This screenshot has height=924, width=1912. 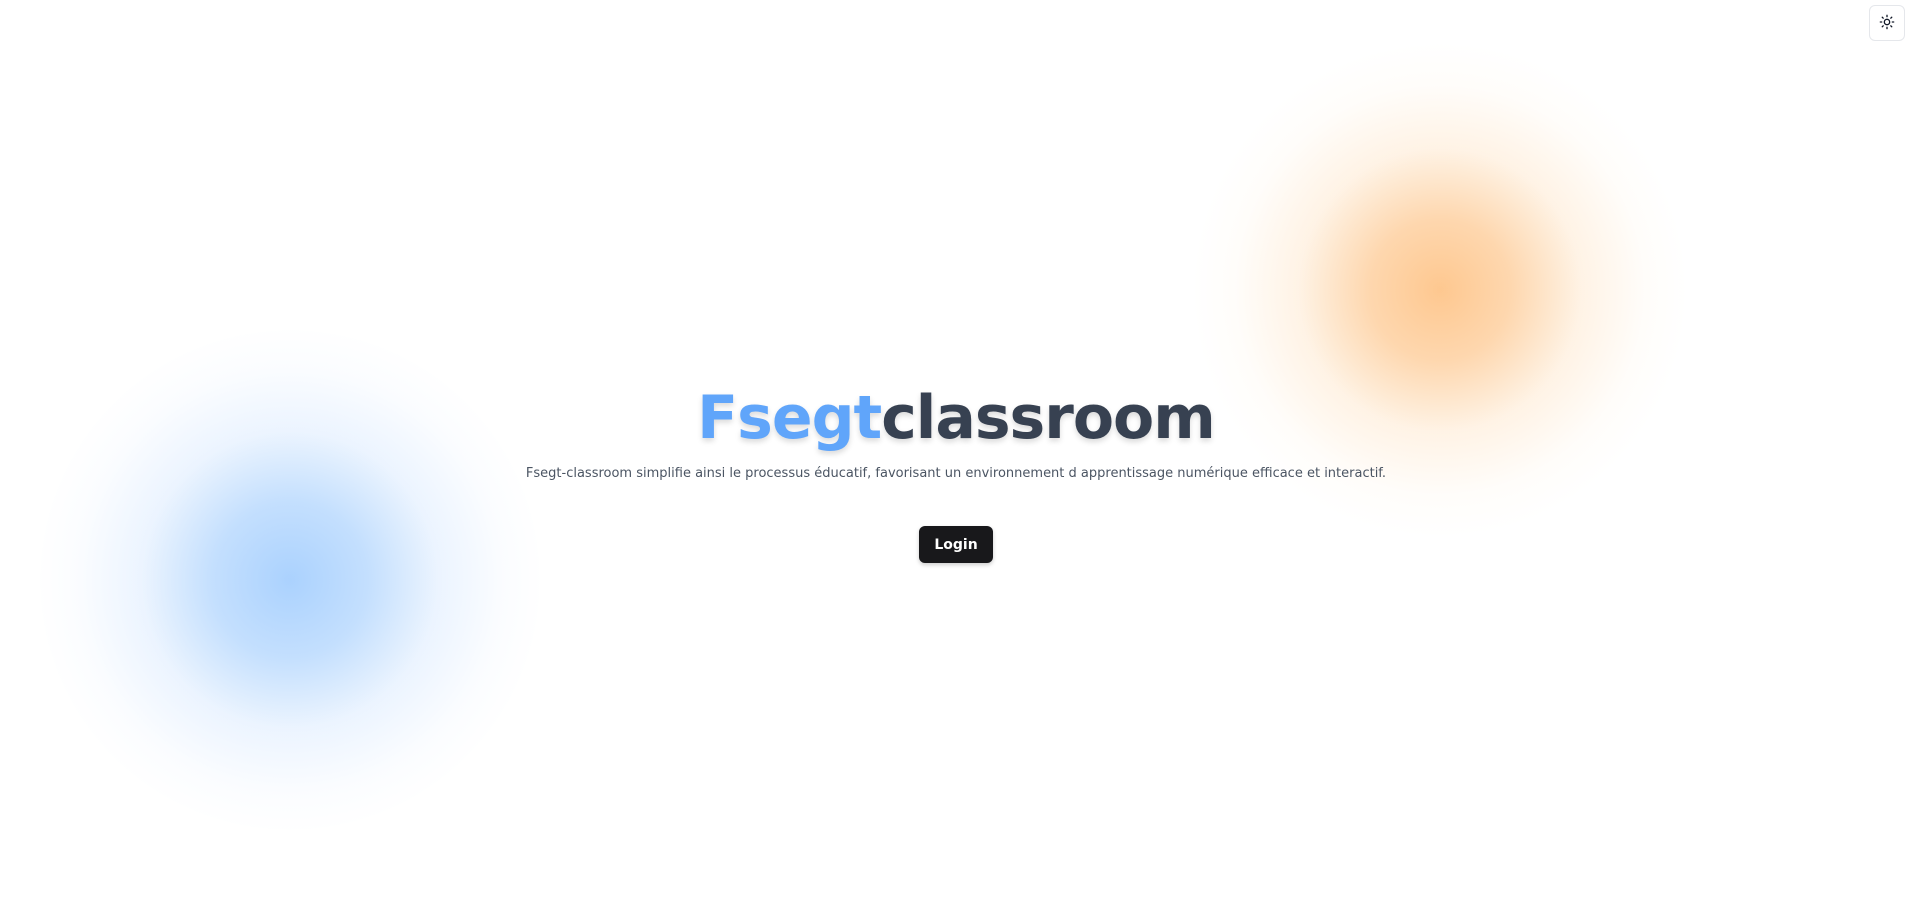 I want to click on title-rest: classroom, so click(x=1048, y=418).